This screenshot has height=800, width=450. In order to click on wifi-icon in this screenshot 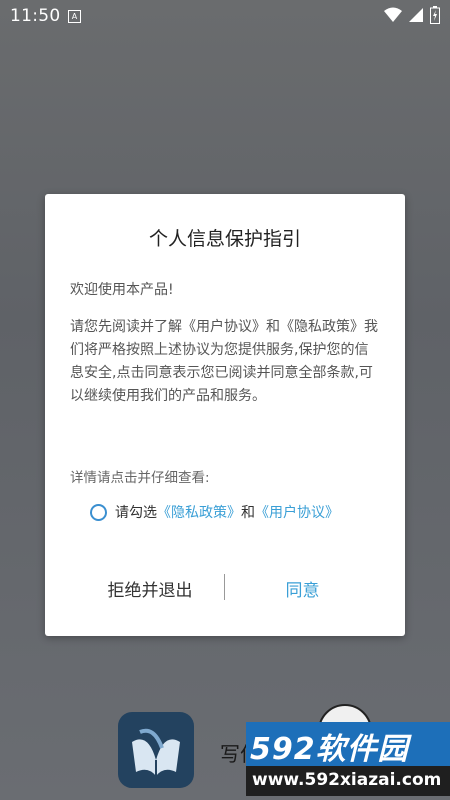, I will do `click(393, 14)`.